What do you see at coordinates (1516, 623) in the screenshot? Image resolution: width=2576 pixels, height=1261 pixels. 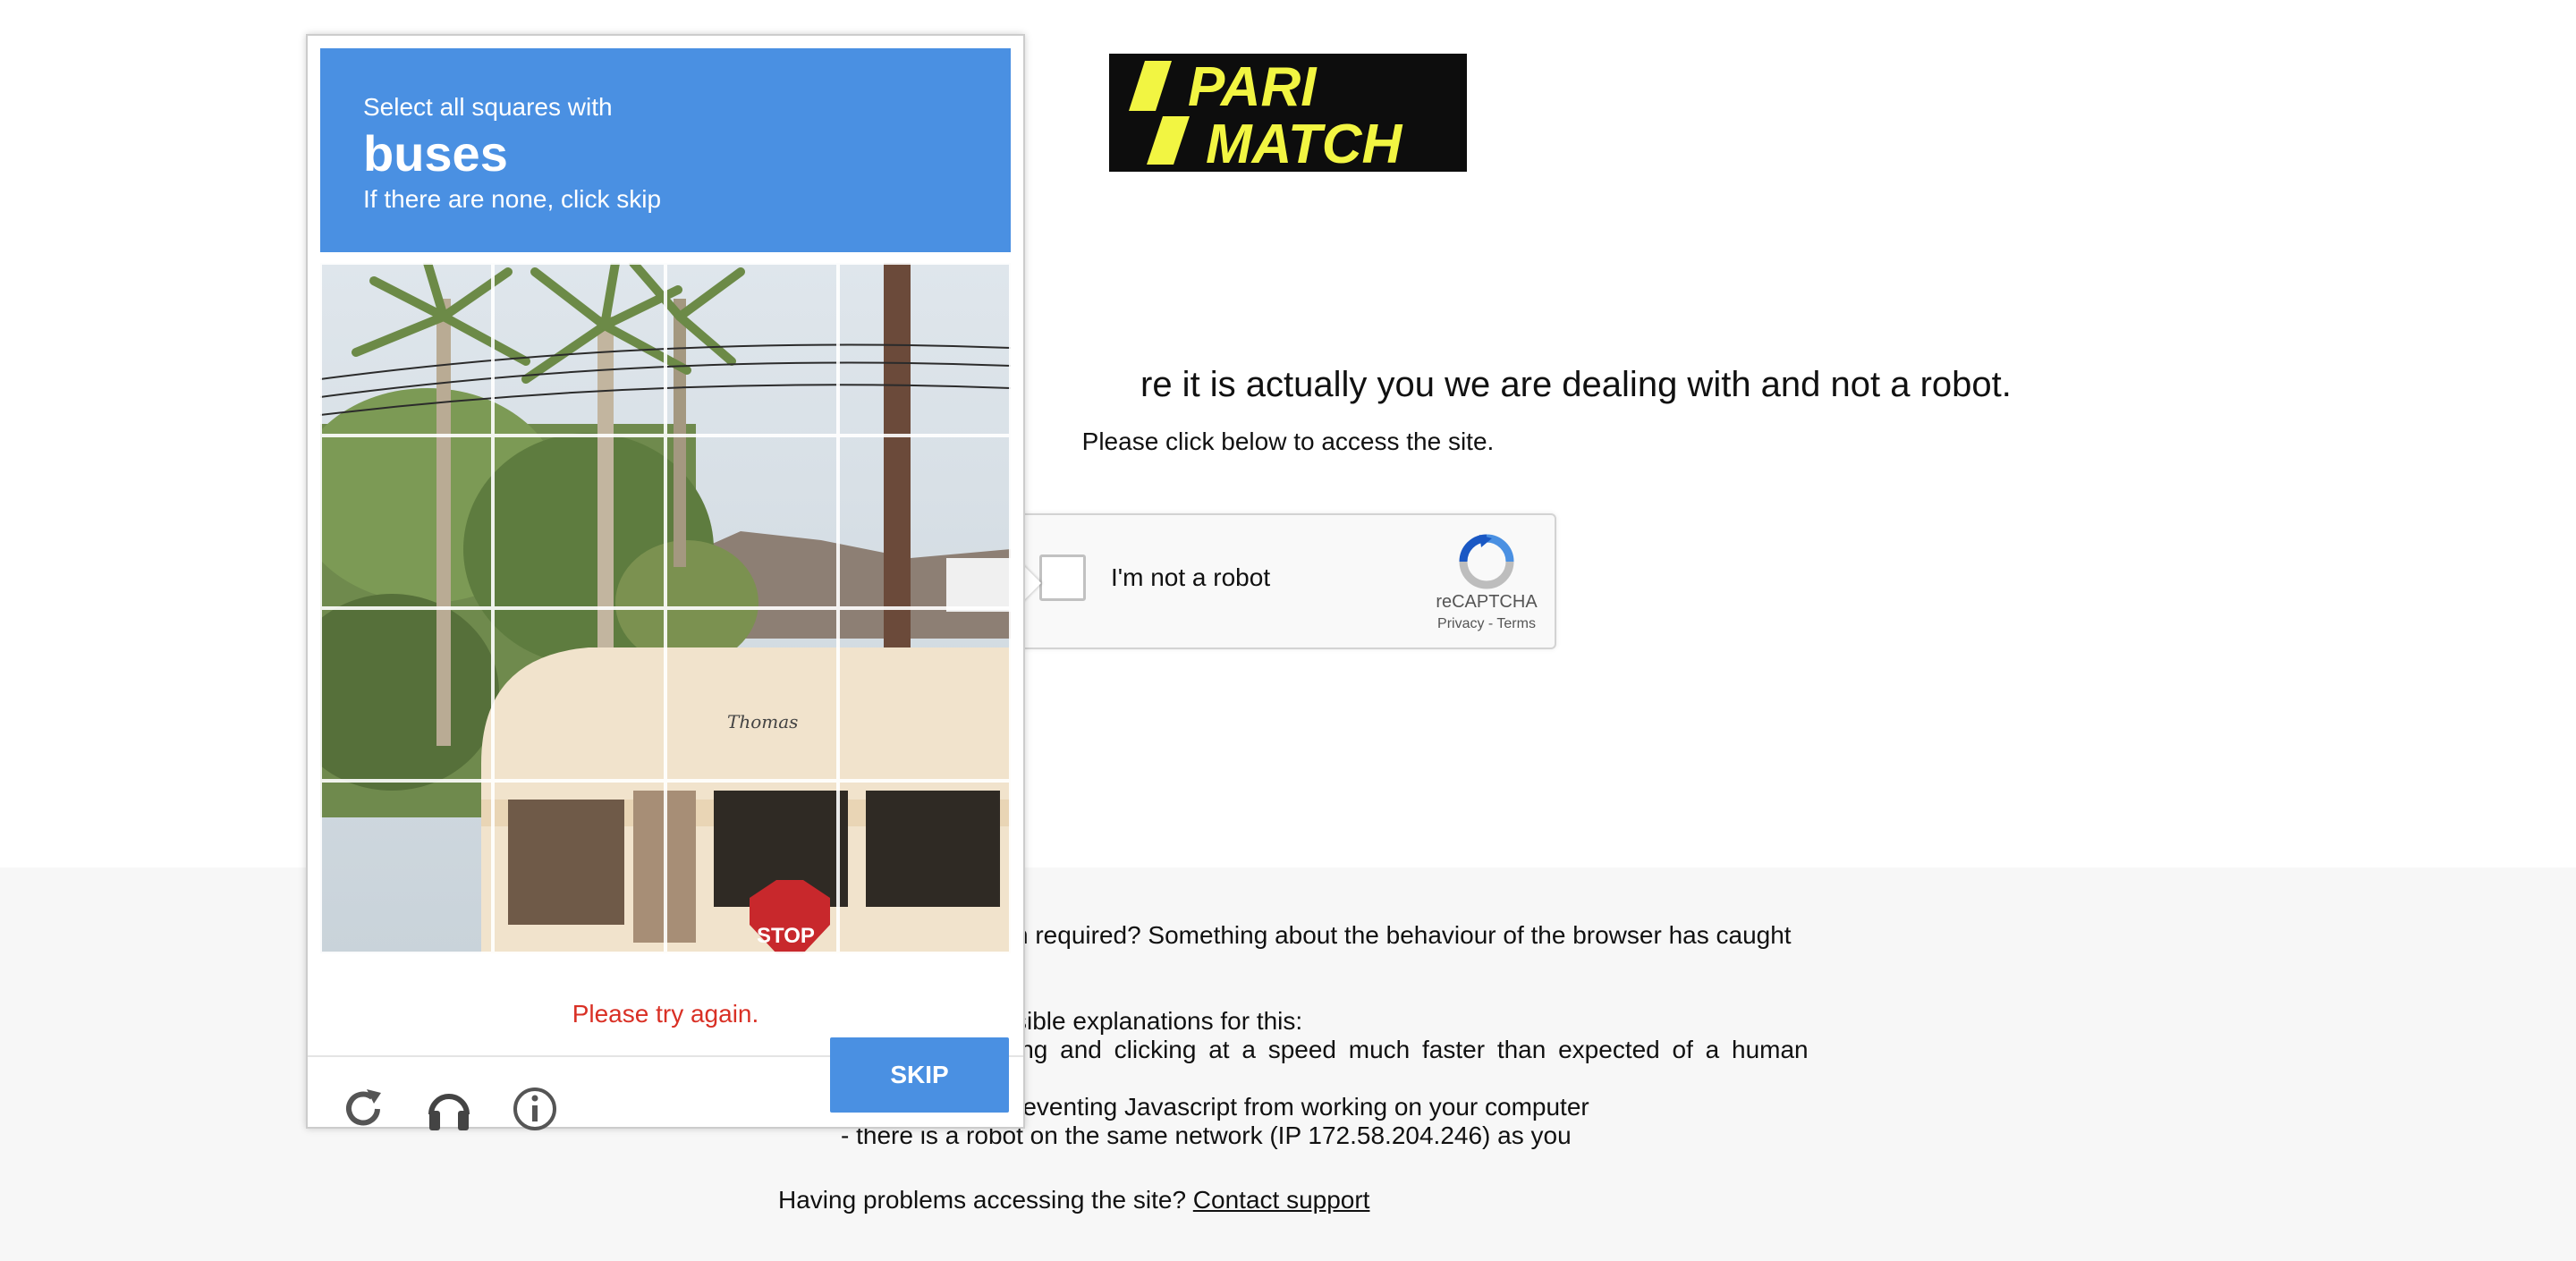 I see `terms-link: Terms` at bounding box center [1516, 623].